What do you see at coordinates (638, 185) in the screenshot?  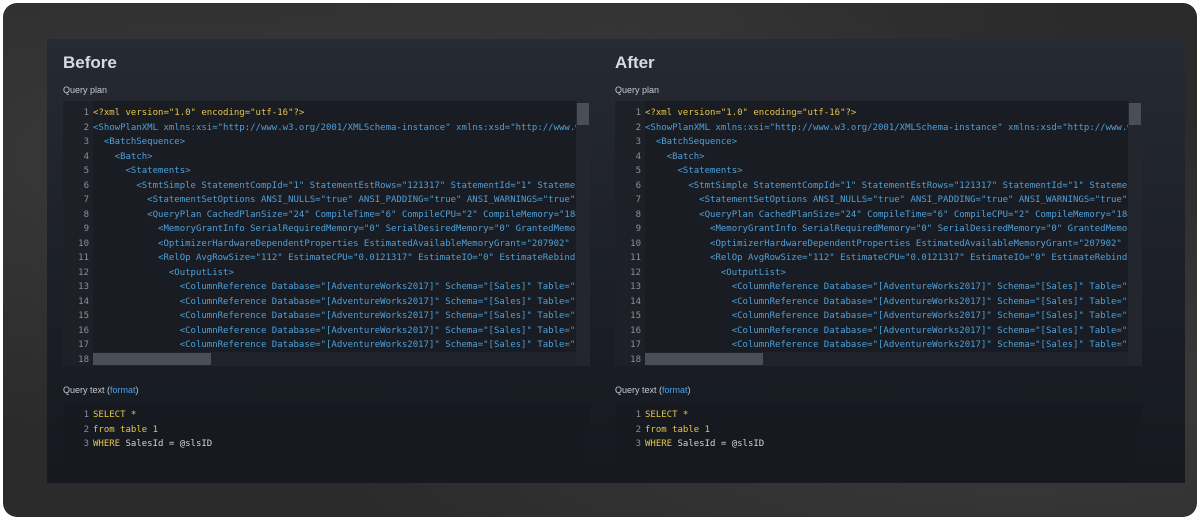 I see `line-number: 6` at bounding box center [638, 185].